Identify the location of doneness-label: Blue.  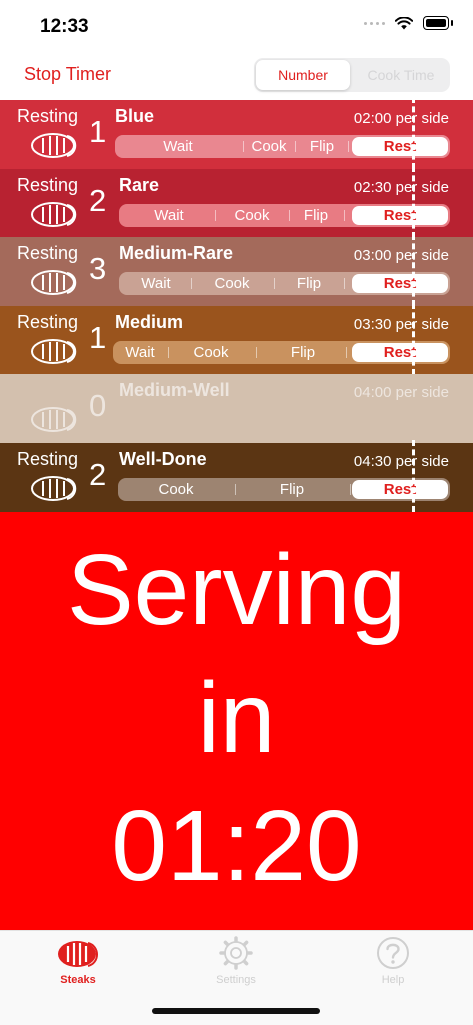
(135, 116).